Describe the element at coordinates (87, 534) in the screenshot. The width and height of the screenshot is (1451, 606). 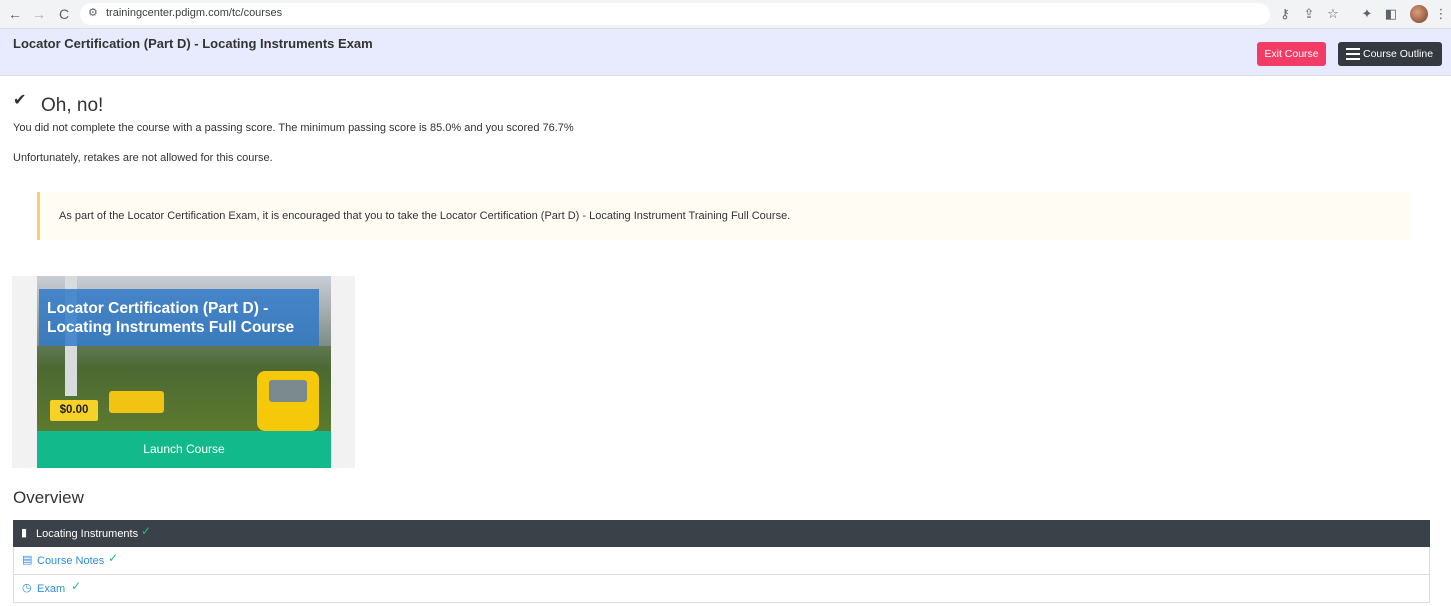
I see `section-label: Locating Instruments` at that location.